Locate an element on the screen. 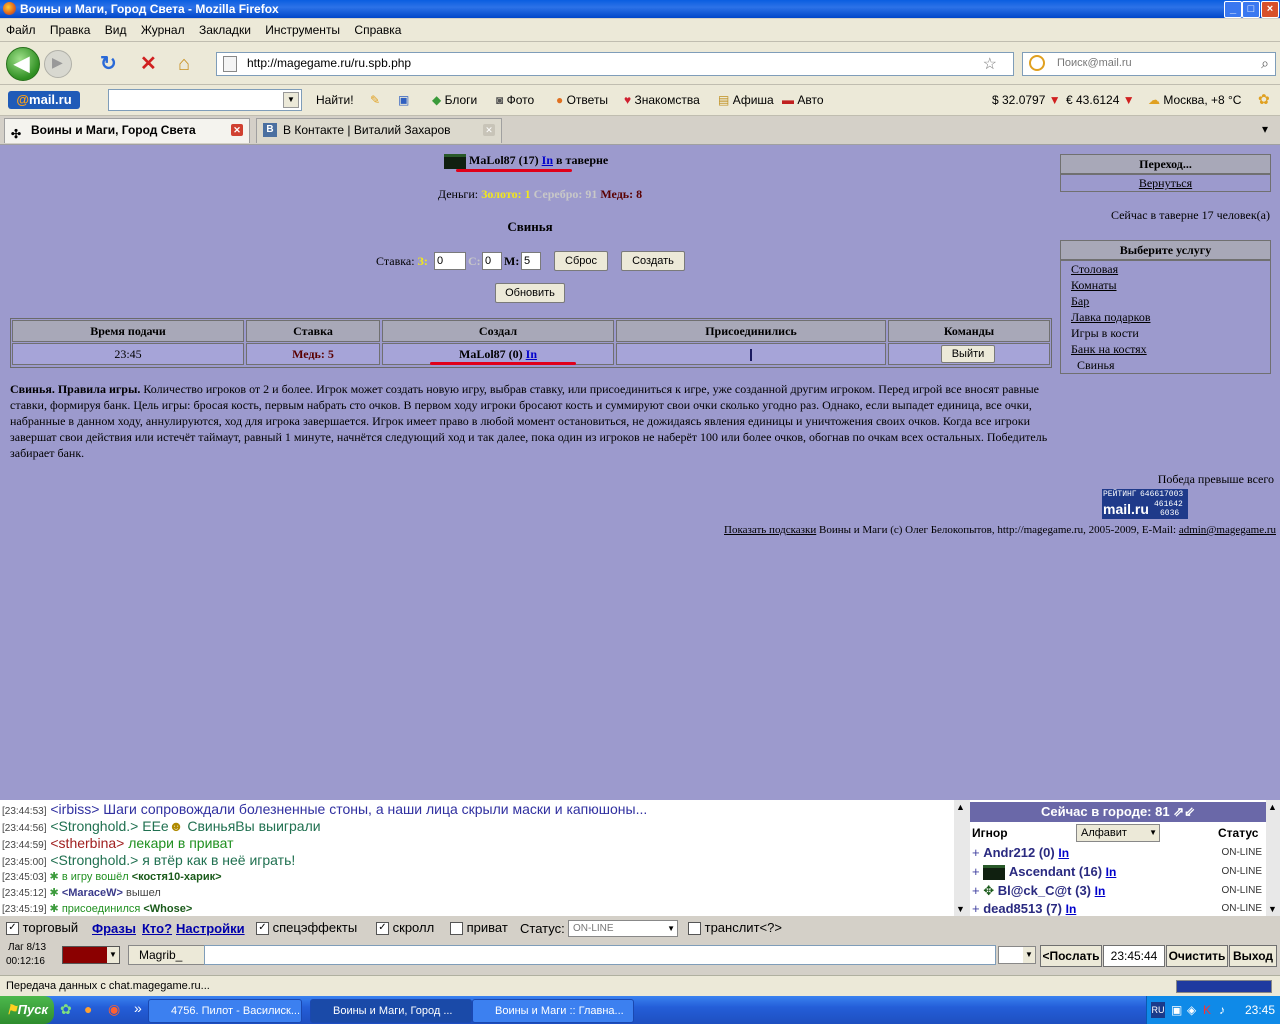 This screenshot has width=1280, height=1024. home-icon: ⌂ is located at coordinates (184, 64).